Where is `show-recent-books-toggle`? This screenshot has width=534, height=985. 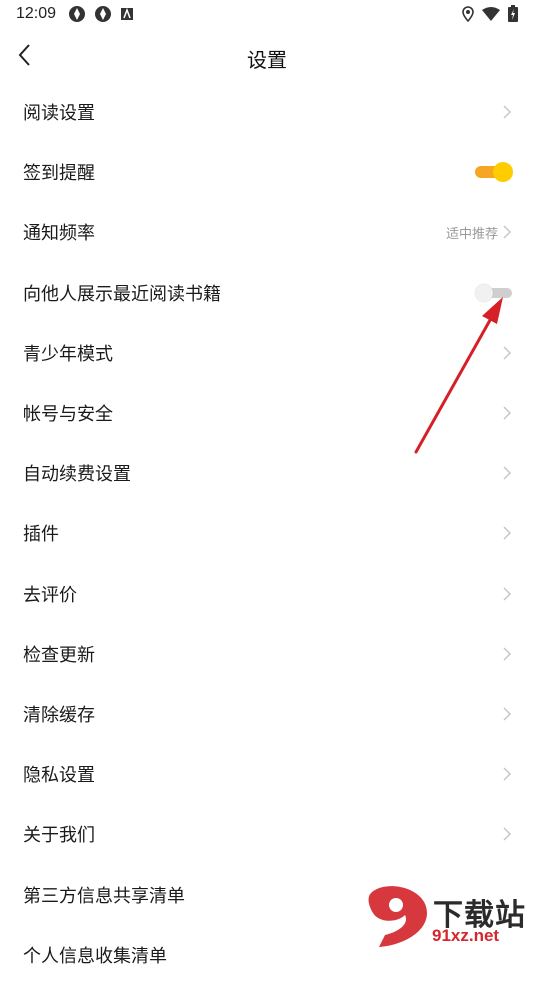
show-recent-books-toggle is located at coordinates (493, 293).